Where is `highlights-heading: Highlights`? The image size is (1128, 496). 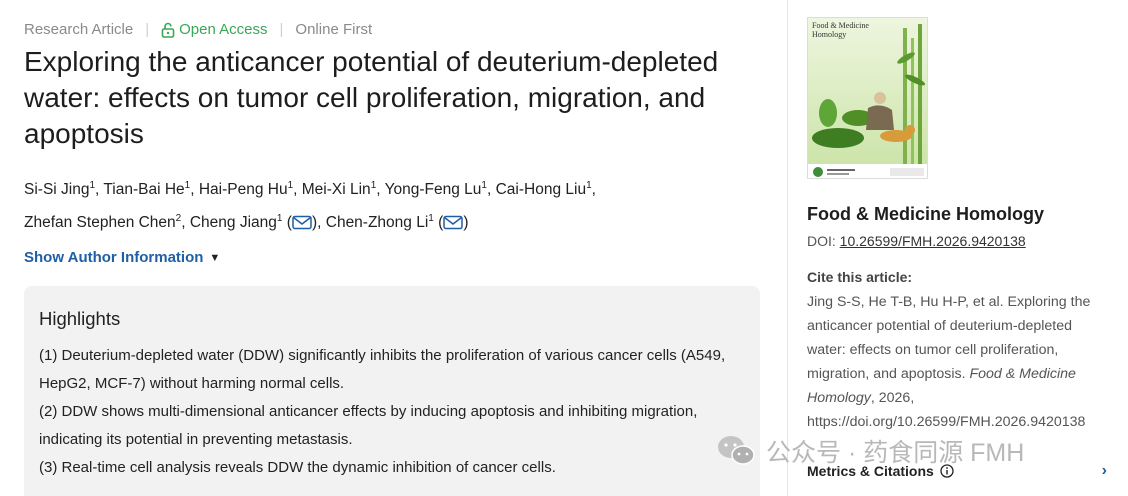 highlights-heading: Highlights is located at coordinates (80, 318).